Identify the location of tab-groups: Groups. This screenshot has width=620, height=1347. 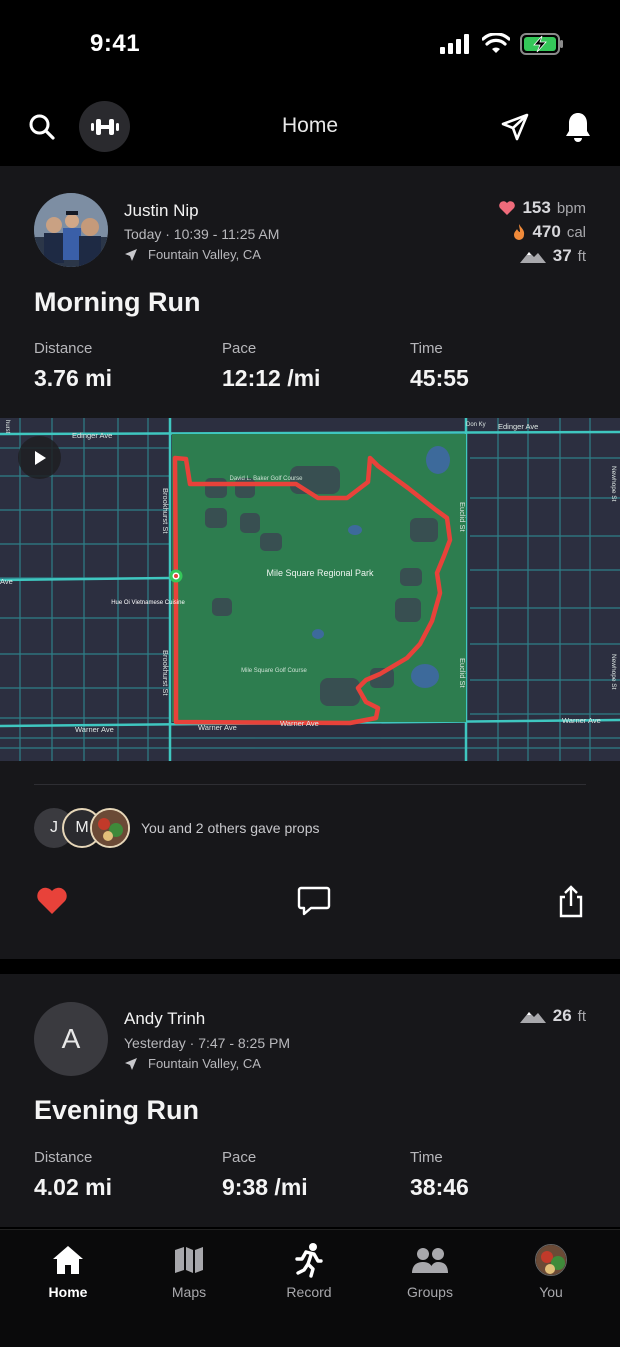
(430, 1270).